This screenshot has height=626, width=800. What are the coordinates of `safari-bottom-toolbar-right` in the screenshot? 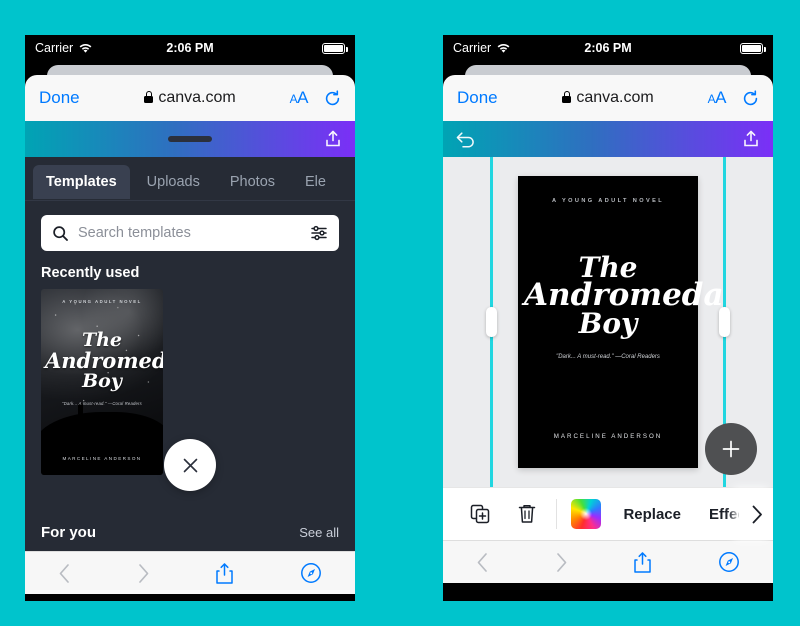 It's located at (608, 561).